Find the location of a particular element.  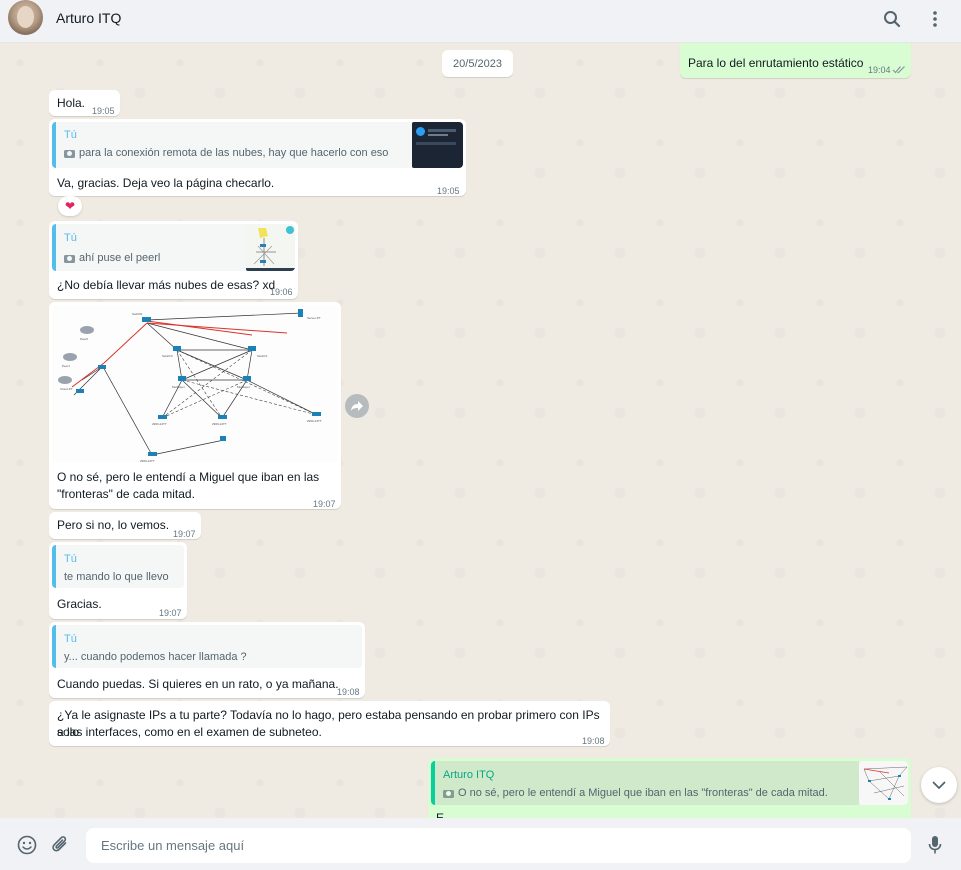

quoted-message: Tú y... cuando podemos hacer llamada ? is located at coordinates (207, 646).